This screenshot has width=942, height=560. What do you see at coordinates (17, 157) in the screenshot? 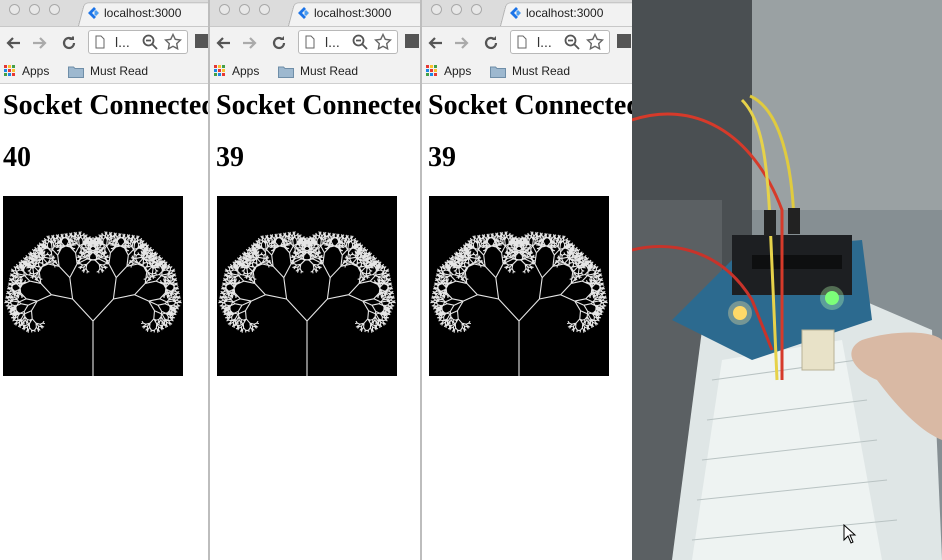
I see `counter-heading: 40` at bounding box center [17, 157].